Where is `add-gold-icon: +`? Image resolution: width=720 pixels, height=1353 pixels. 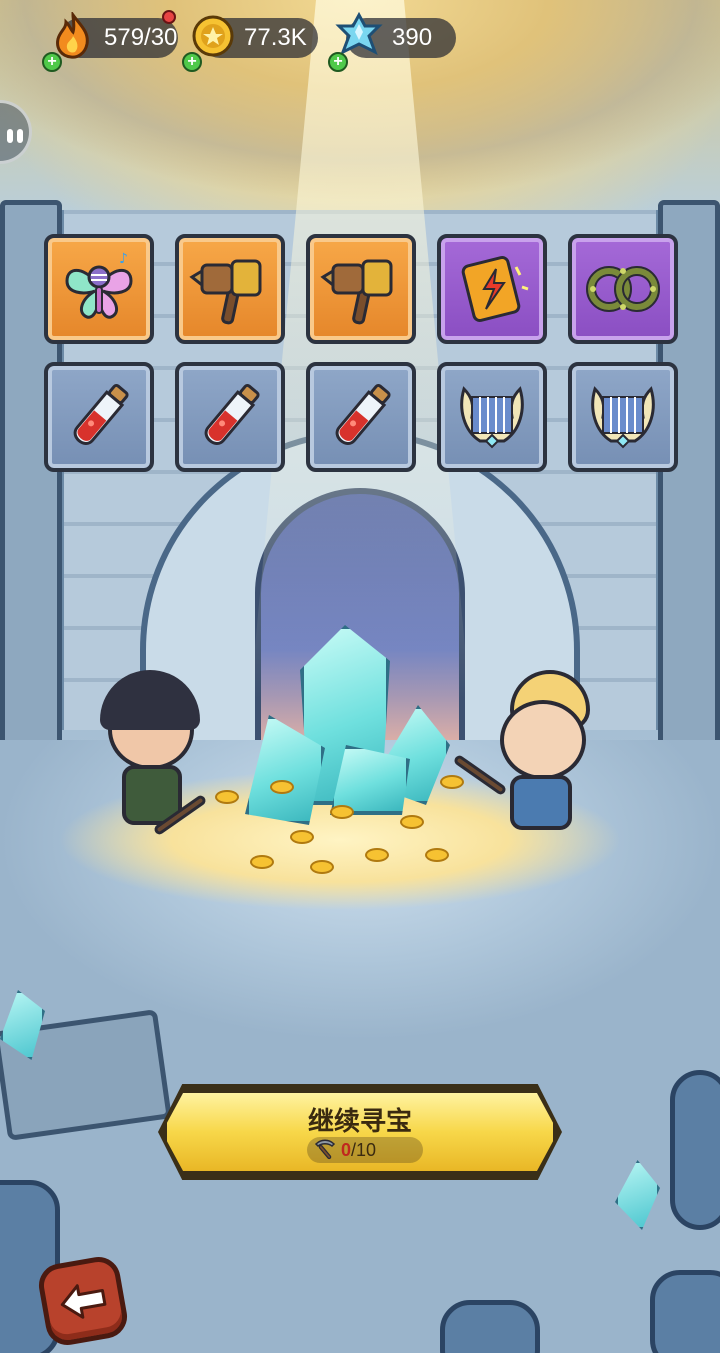
add-gold-icon: + is located at coordinates (192, 62).